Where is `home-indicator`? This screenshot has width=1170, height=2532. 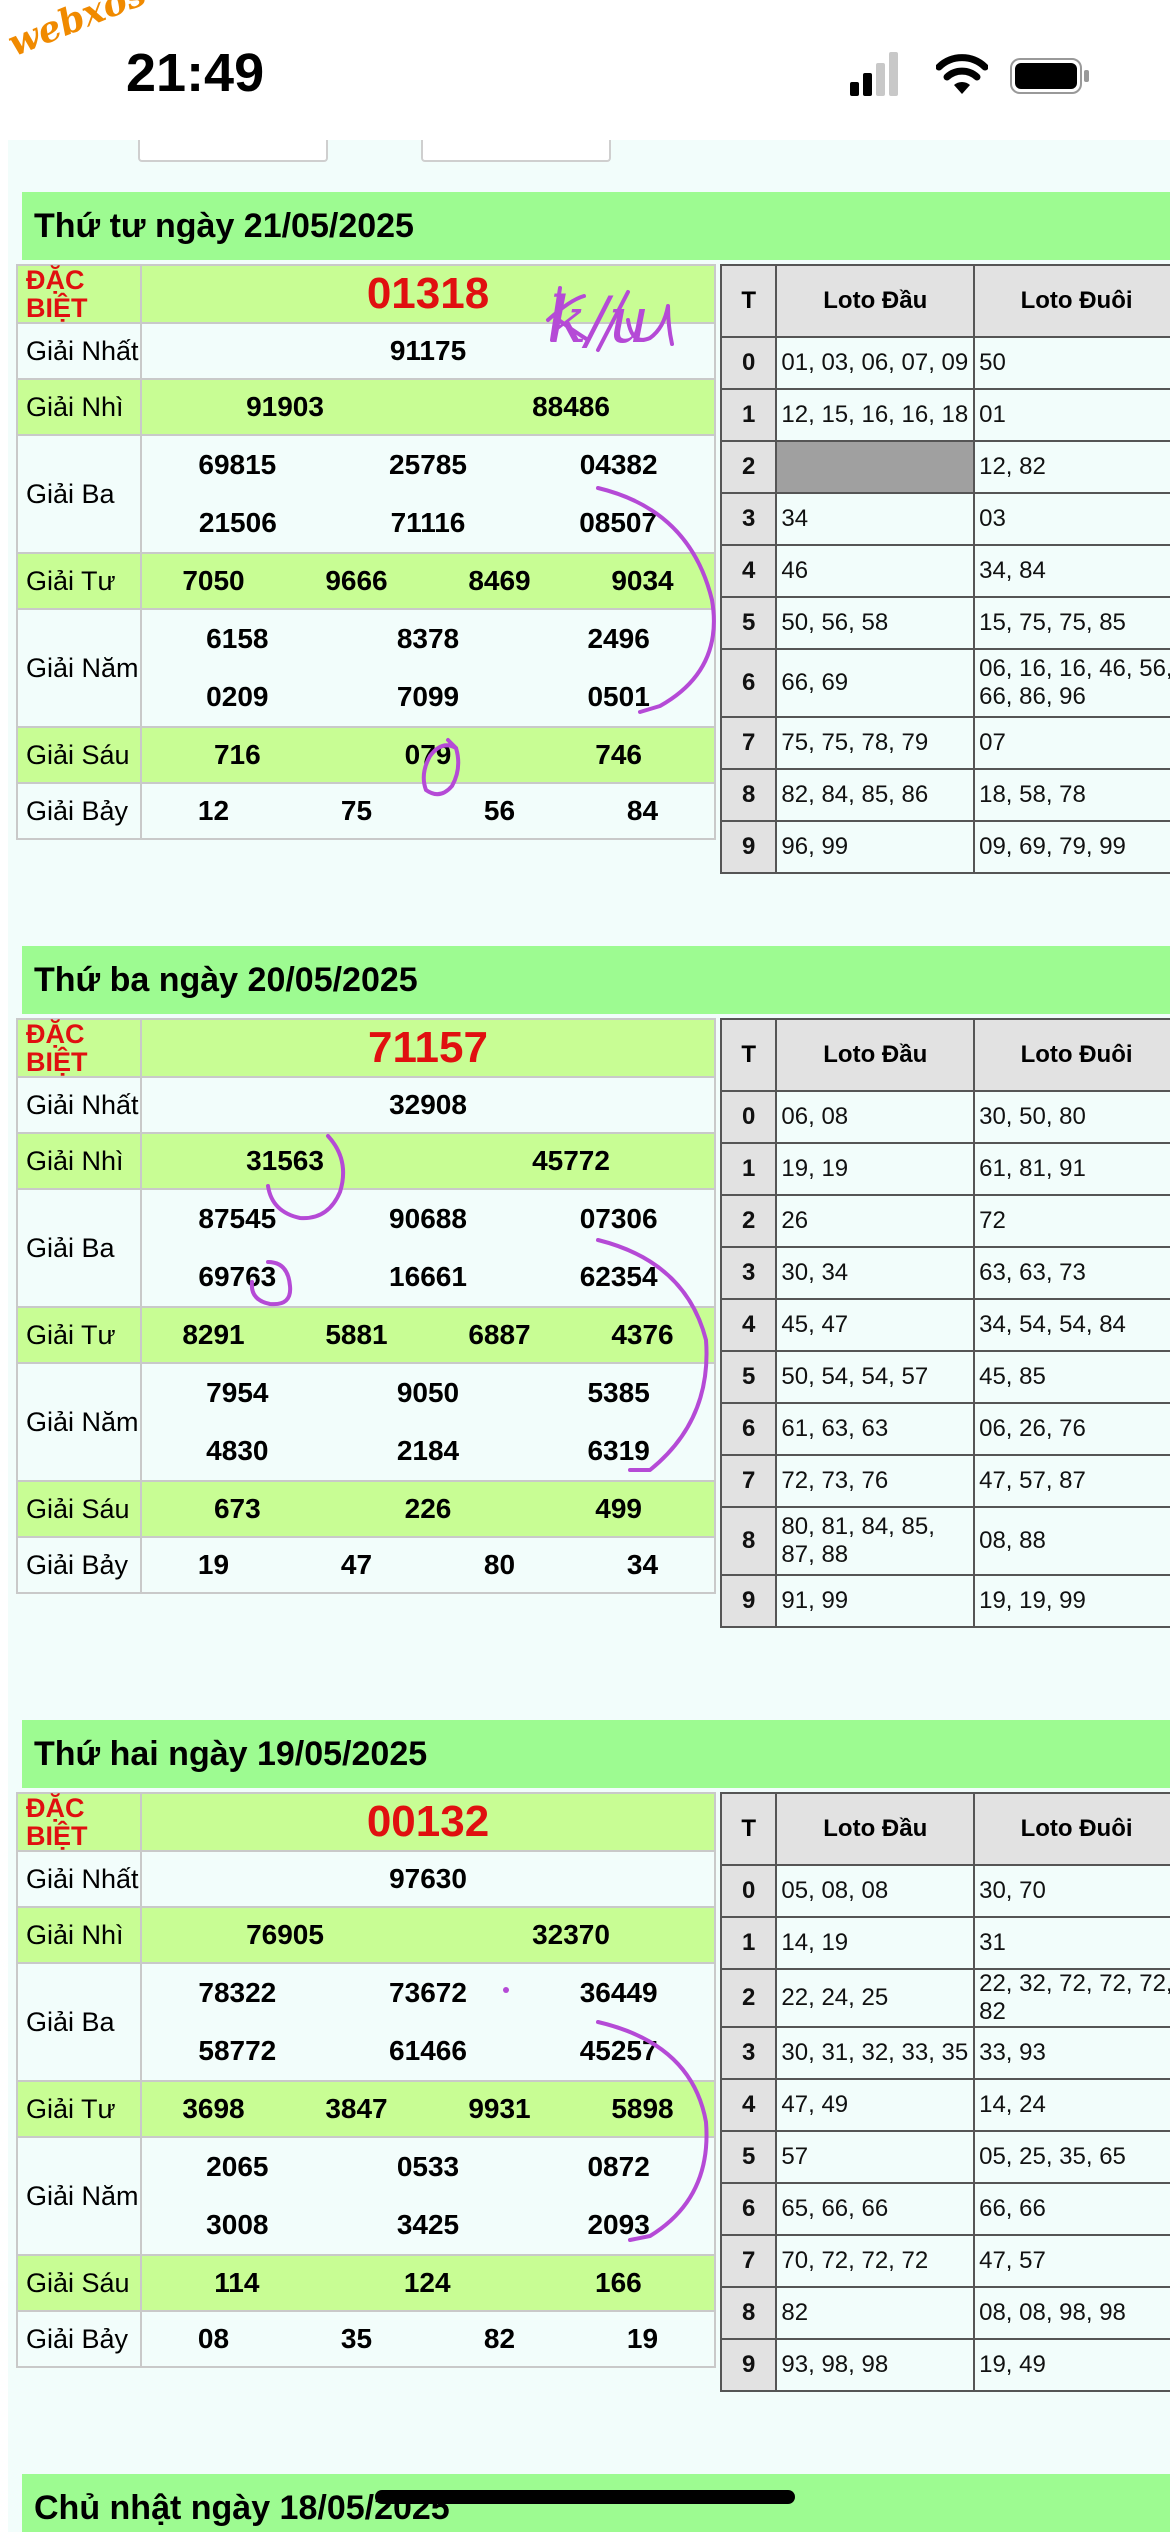
home-indicator is located at coordinates (585, 2497).